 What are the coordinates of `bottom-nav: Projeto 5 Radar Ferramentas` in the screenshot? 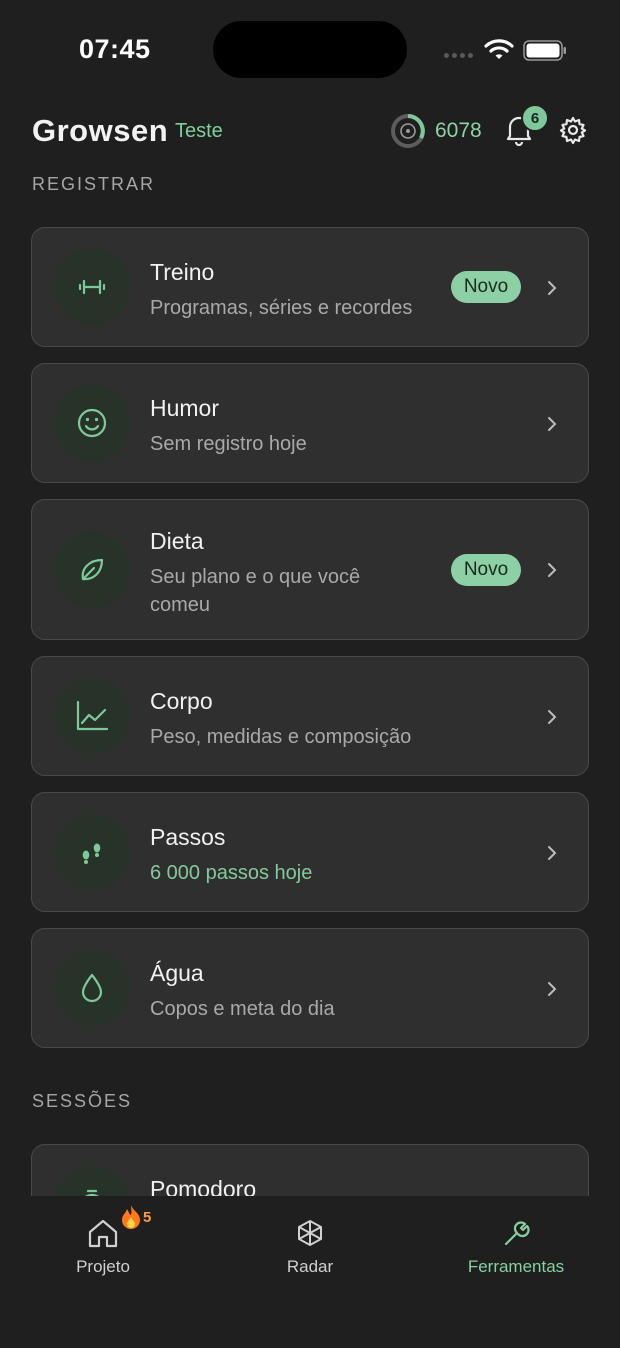 It's located at (310, 1272).